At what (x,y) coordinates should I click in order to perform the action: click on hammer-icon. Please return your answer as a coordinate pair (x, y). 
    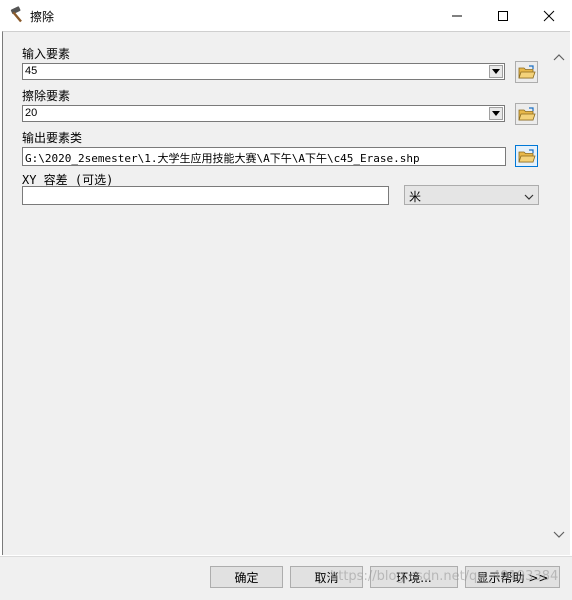
    Looking at the image, I should click on (18, 15).